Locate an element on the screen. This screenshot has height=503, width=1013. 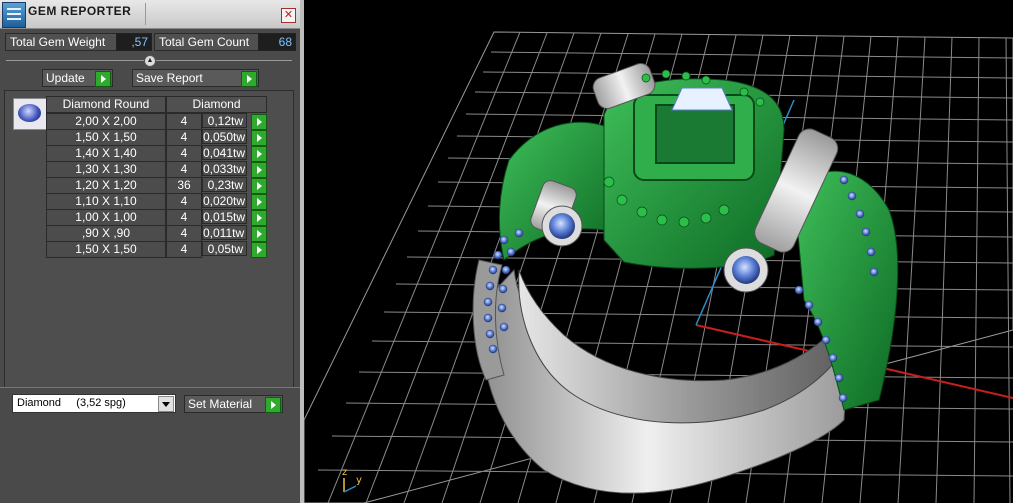
title-separator is located at coordinates (145, 14).